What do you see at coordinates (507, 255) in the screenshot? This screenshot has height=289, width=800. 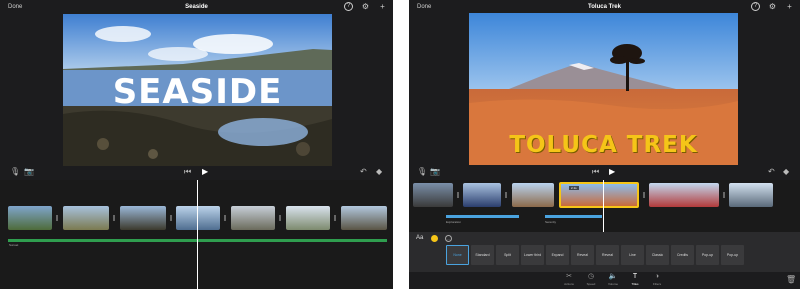 I see `title-style-option: Split` at bounding box center [507, 255].